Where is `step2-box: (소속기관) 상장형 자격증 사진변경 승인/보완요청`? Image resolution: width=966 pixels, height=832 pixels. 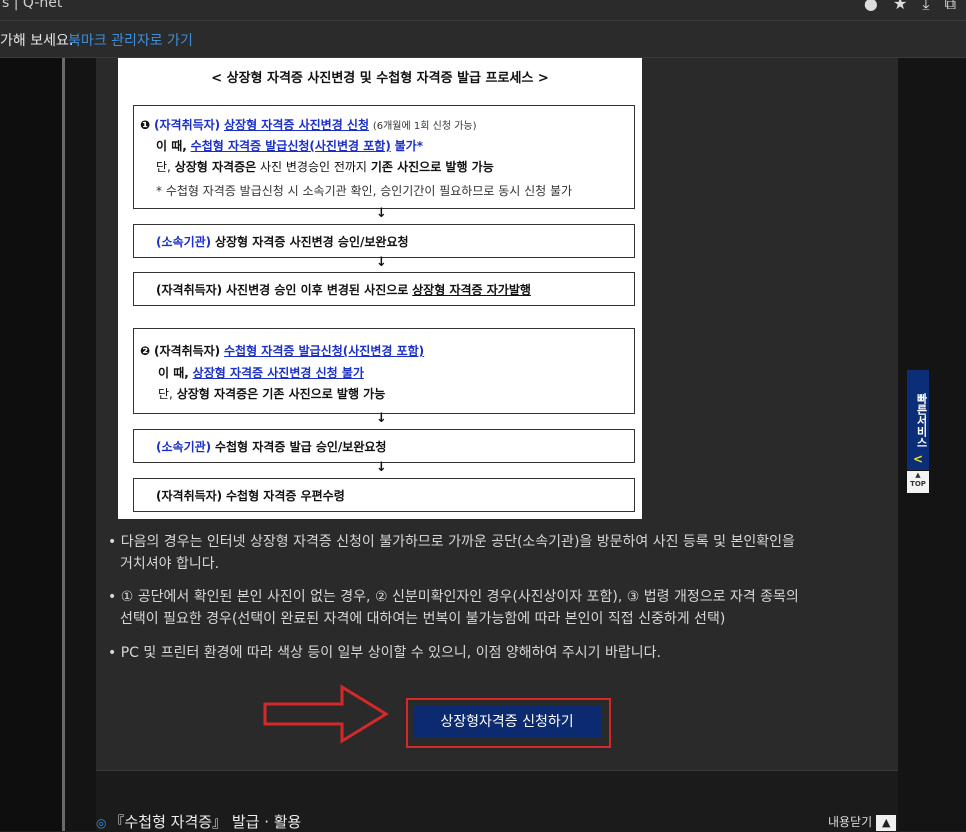
step2-box: (소속기관) 상장형 자격증 사진변경 승인/보완요청 is located at coordinates (384, 241).